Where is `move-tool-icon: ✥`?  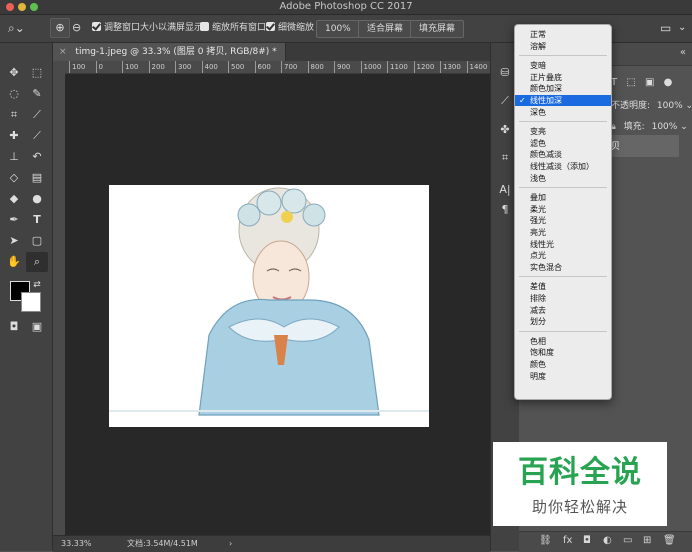 move-tool-icon: ✥ is located at coordinates (14, 73).